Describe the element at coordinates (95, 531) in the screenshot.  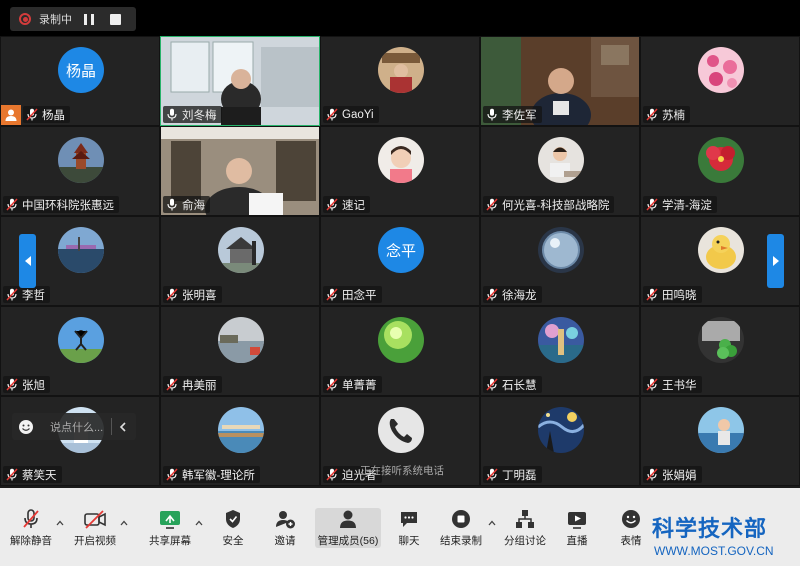
I see `start-video-button: 开启视频` at that location.